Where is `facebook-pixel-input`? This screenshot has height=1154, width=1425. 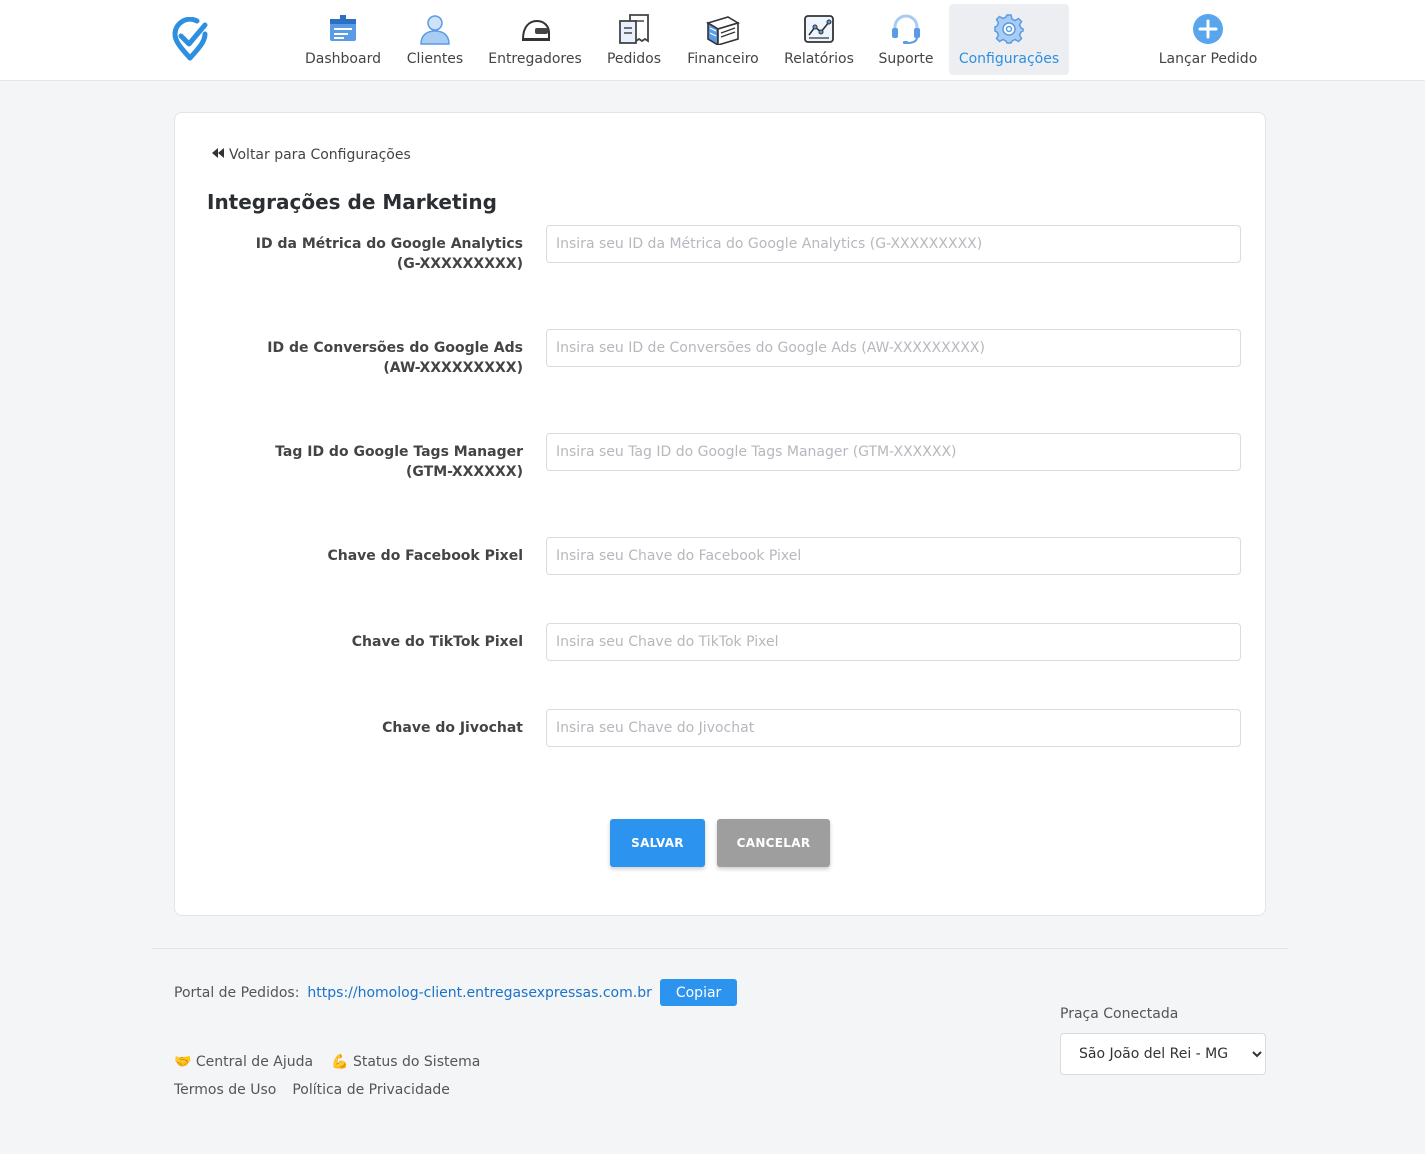 facebook-pixel-input is located at coordinates (893, 556).